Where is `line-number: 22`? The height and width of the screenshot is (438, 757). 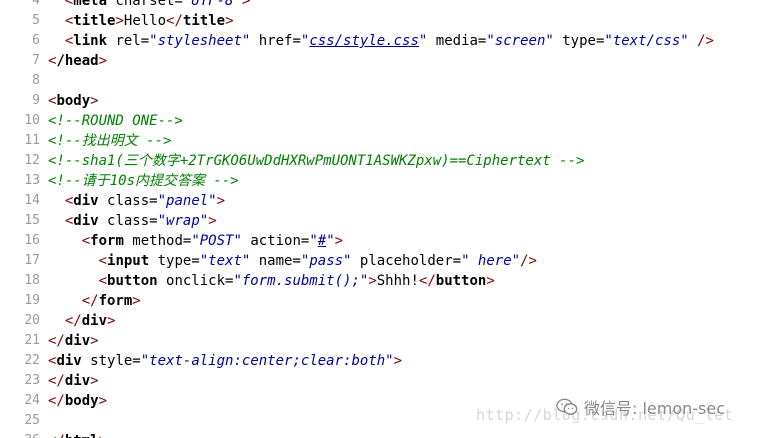
line-number: 22 is located at coordinates (32, 360).